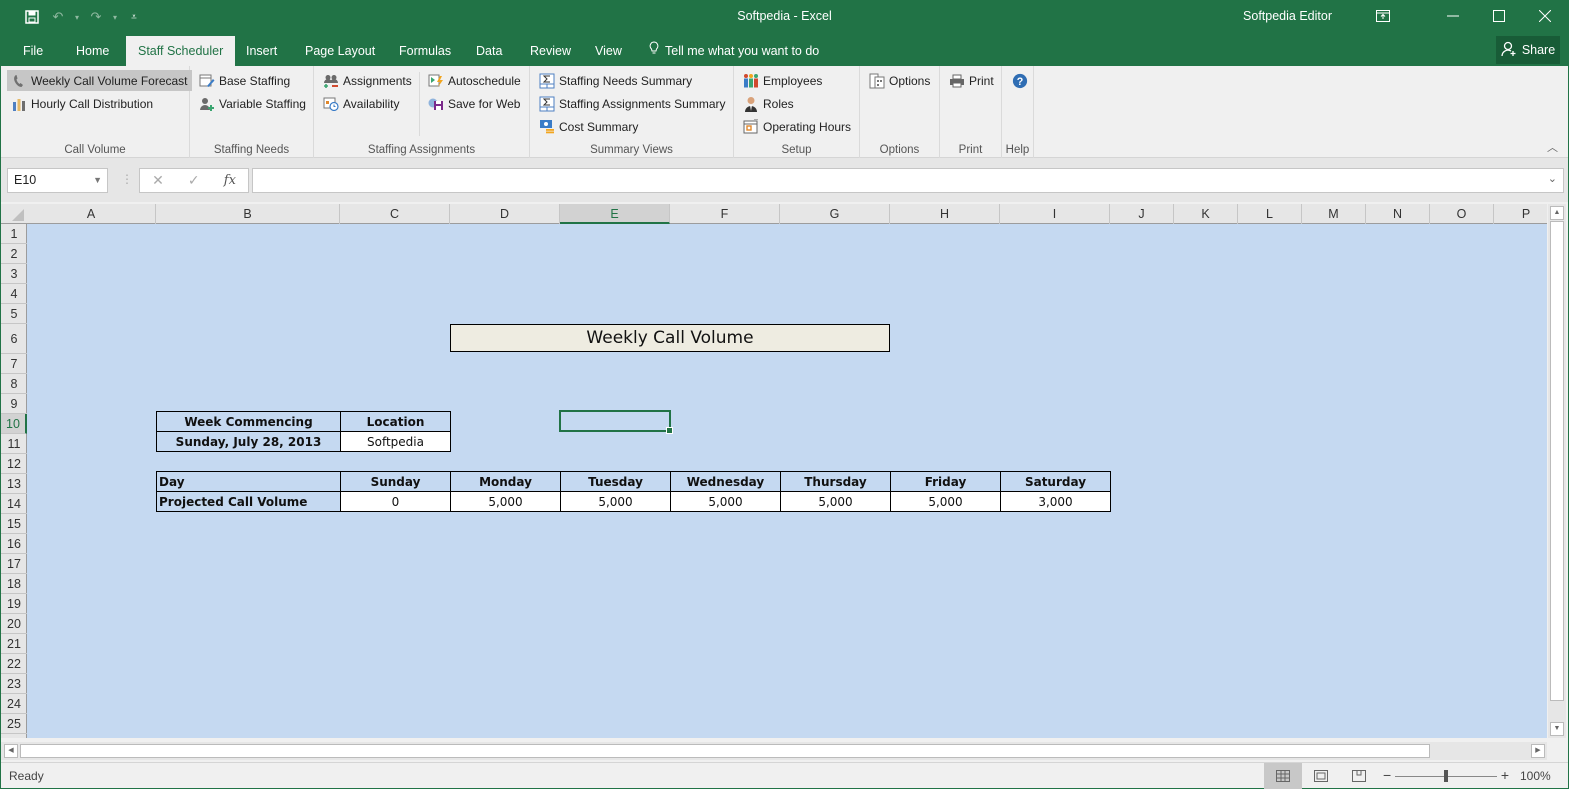 The image size is (1569, 789). What do you see at coordinates (92, 51) in the screenshot?
I see `tab-home: Home` at bounding box center [92, 51].